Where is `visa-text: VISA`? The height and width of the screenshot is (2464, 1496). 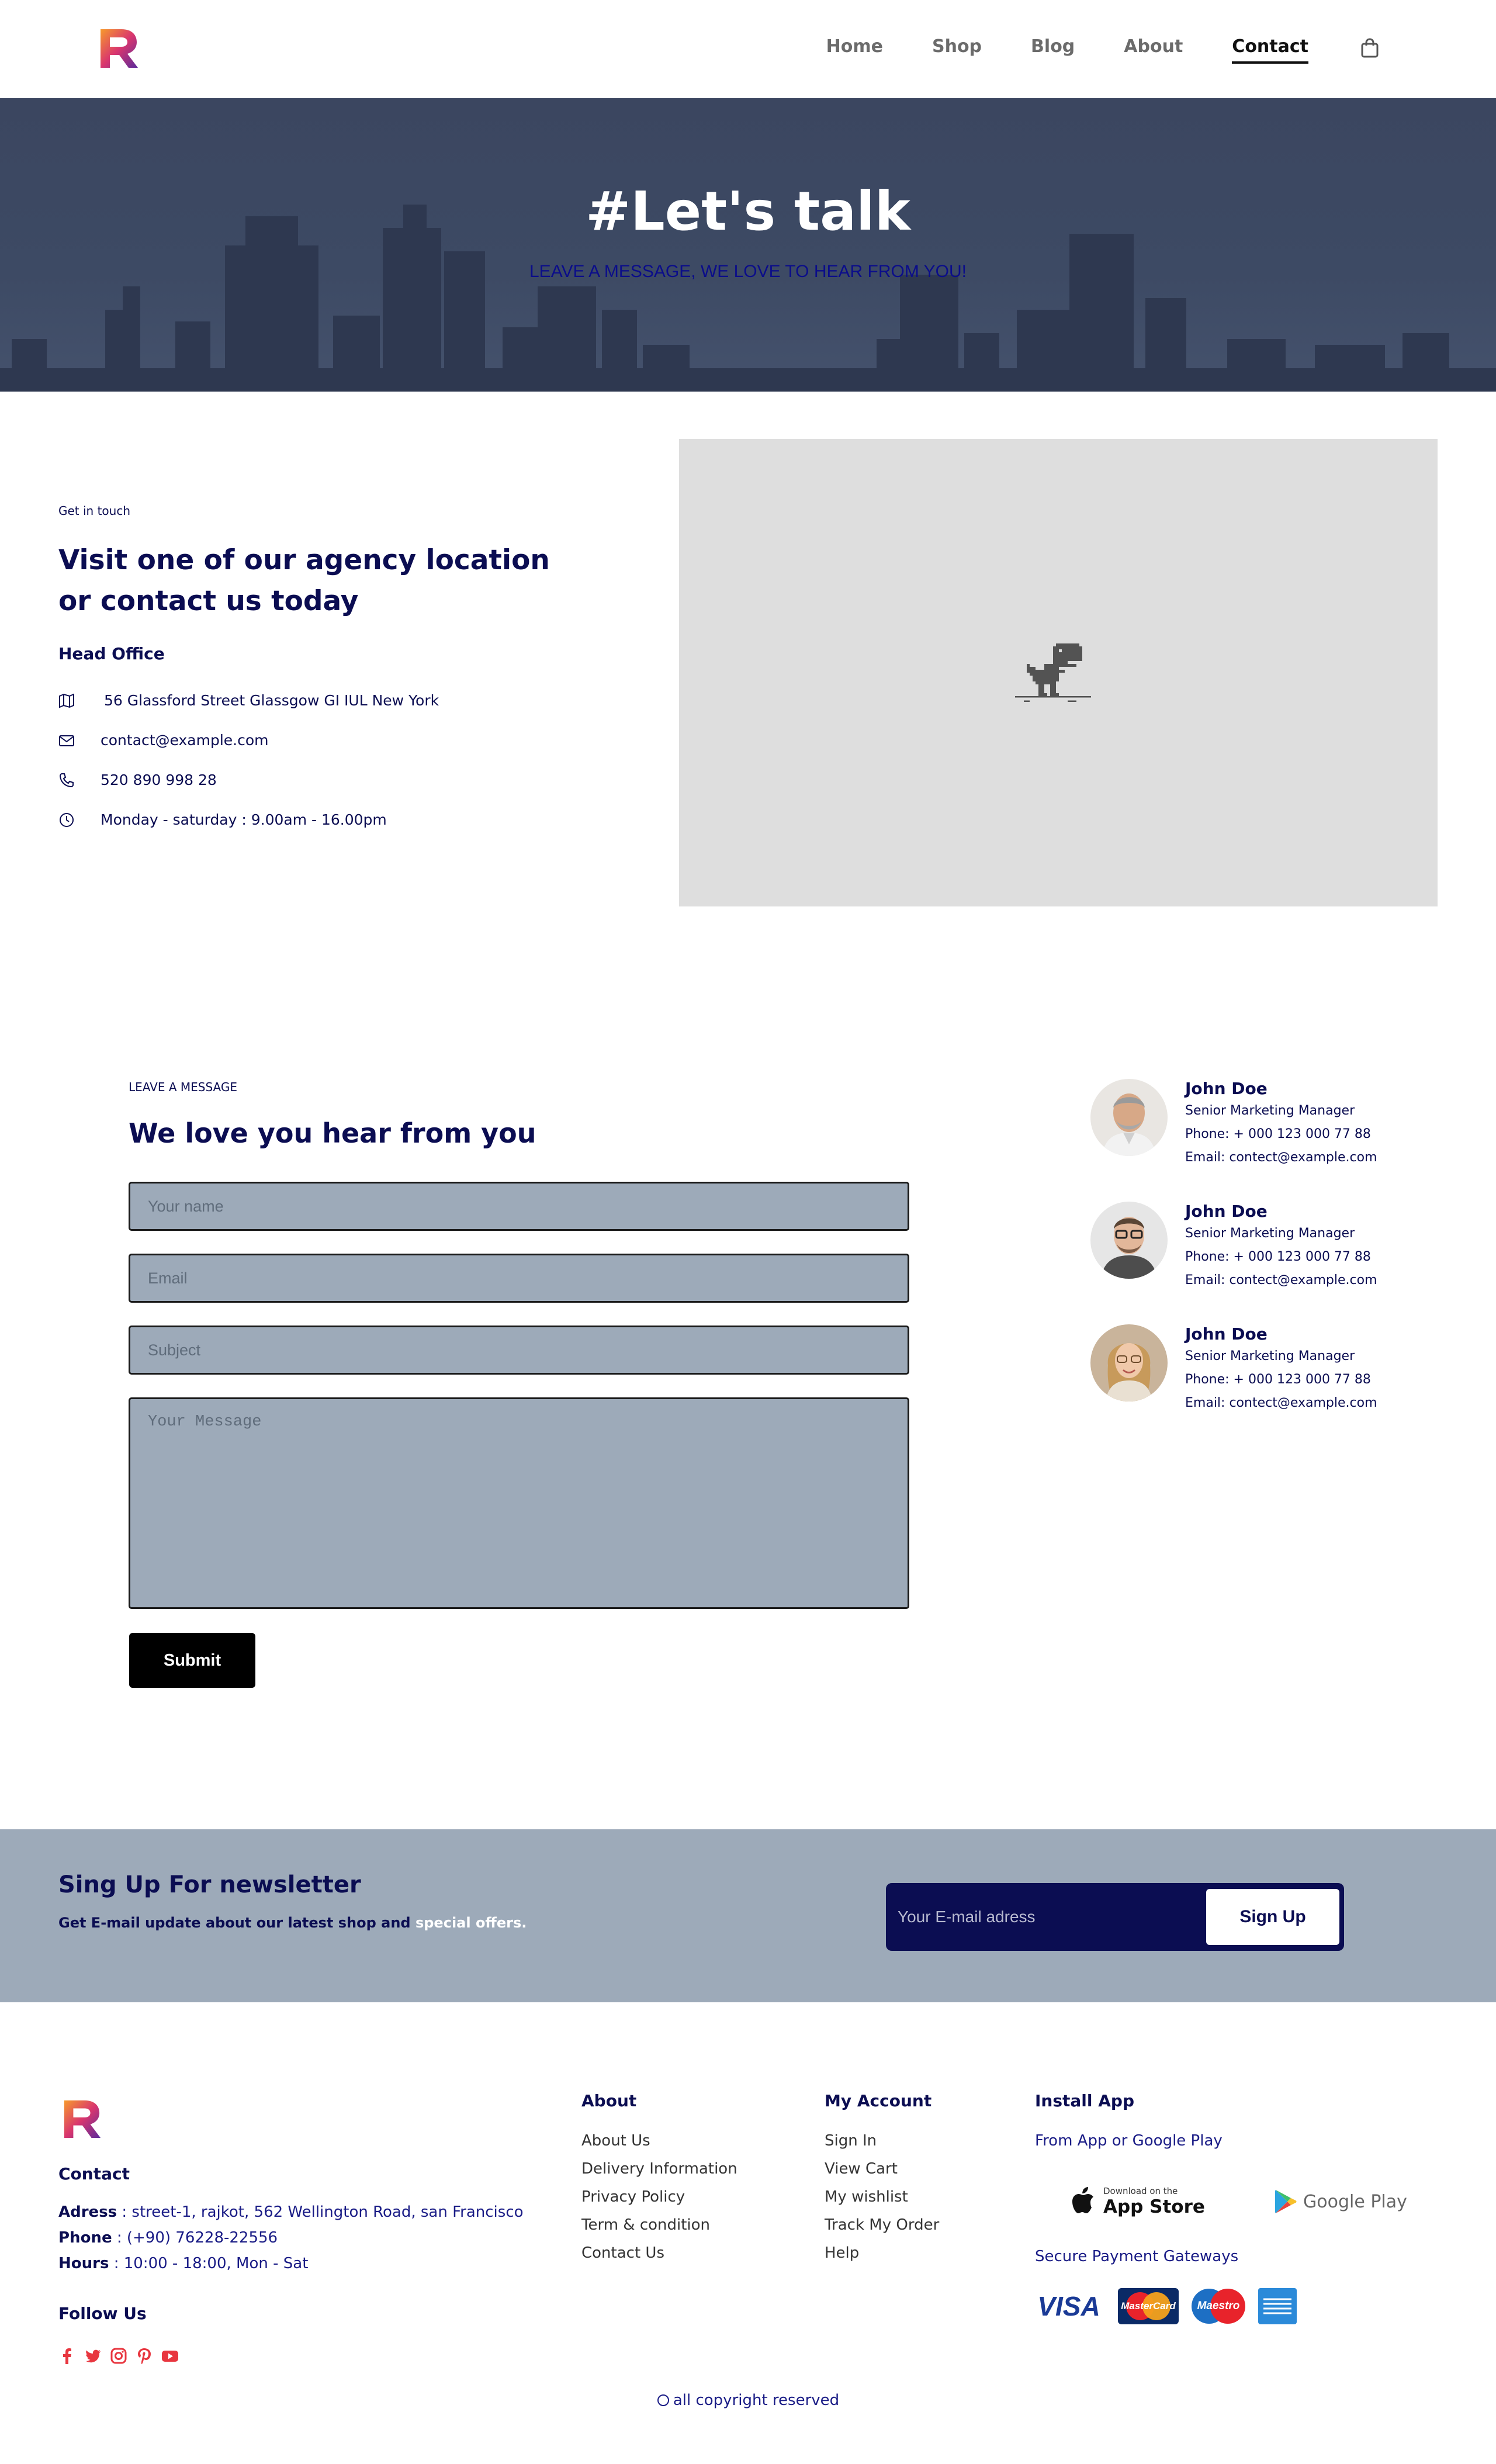
visa-text: VISA is located at coordinates (1068, 2306).